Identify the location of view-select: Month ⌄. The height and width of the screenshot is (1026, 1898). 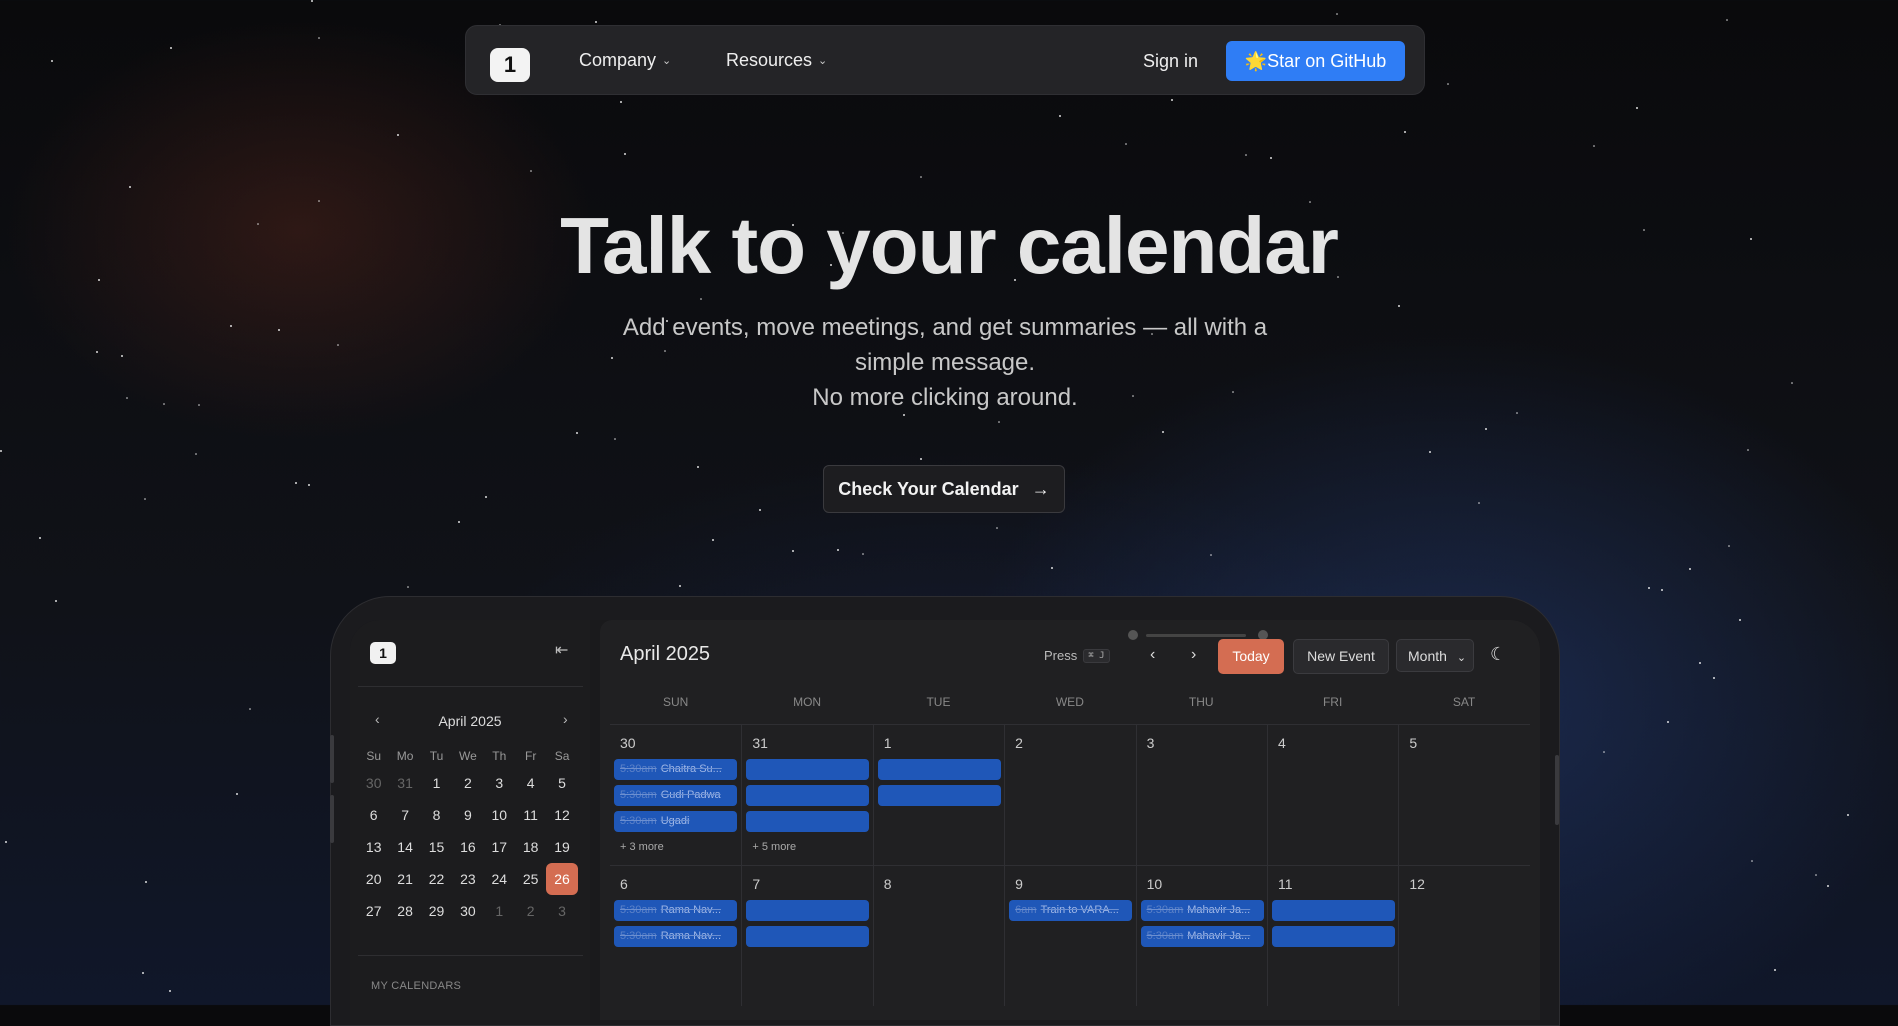
(1435, 655).